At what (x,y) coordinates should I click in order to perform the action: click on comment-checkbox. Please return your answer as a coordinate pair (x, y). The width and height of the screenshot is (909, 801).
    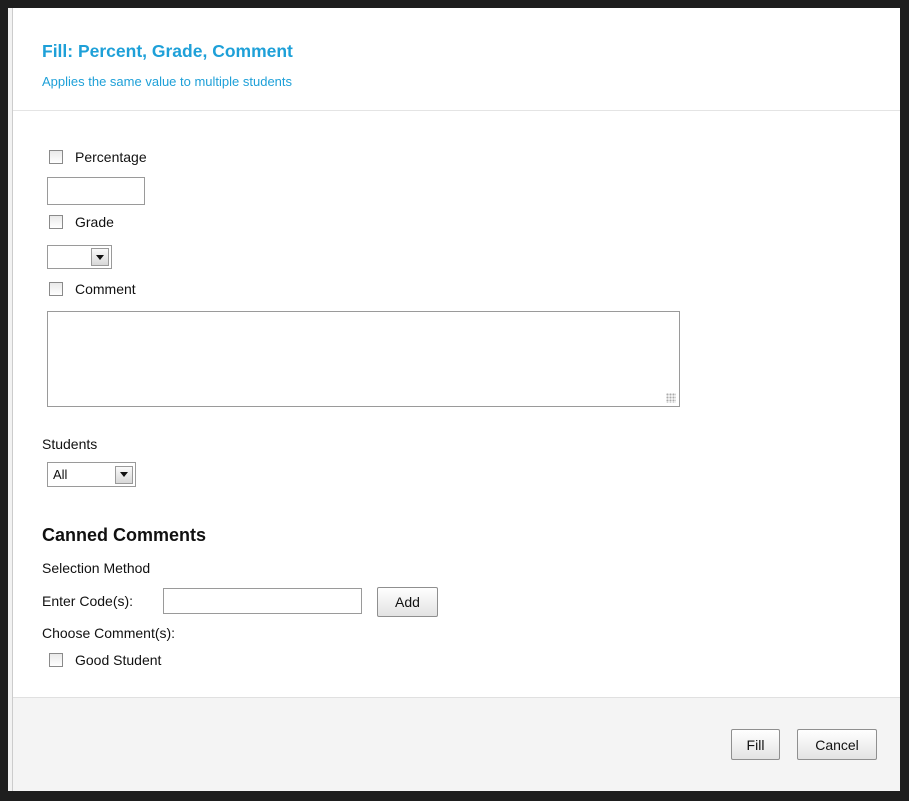
    Looking at the image, I should click on (56, 289).